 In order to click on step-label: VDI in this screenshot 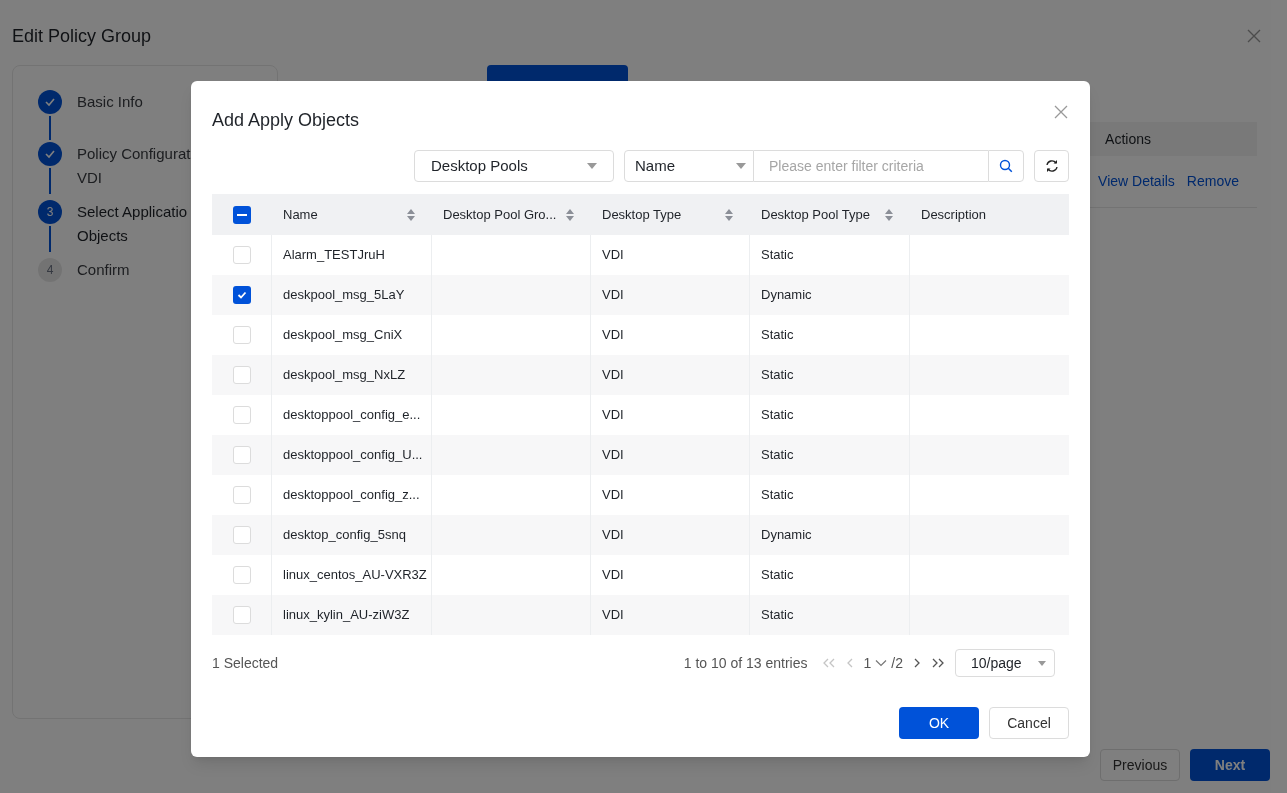, I will do `click(90, 178)`.